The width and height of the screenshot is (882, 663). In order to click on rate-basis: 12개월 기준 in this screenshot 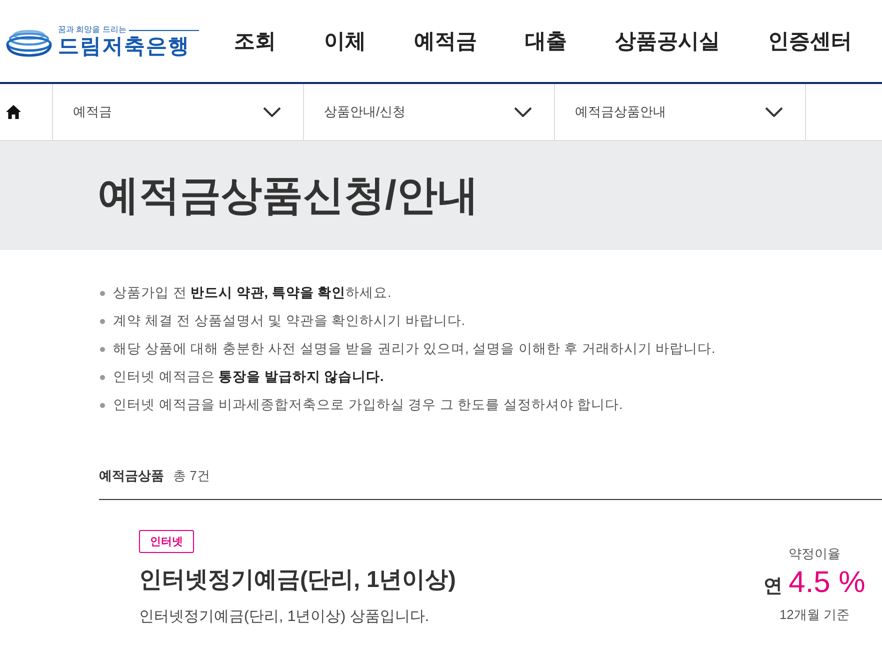, I will do `click(814, 615)`.